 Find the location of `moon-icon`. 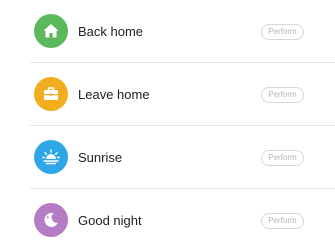

moon-icon is located at coordinates (51, 220).